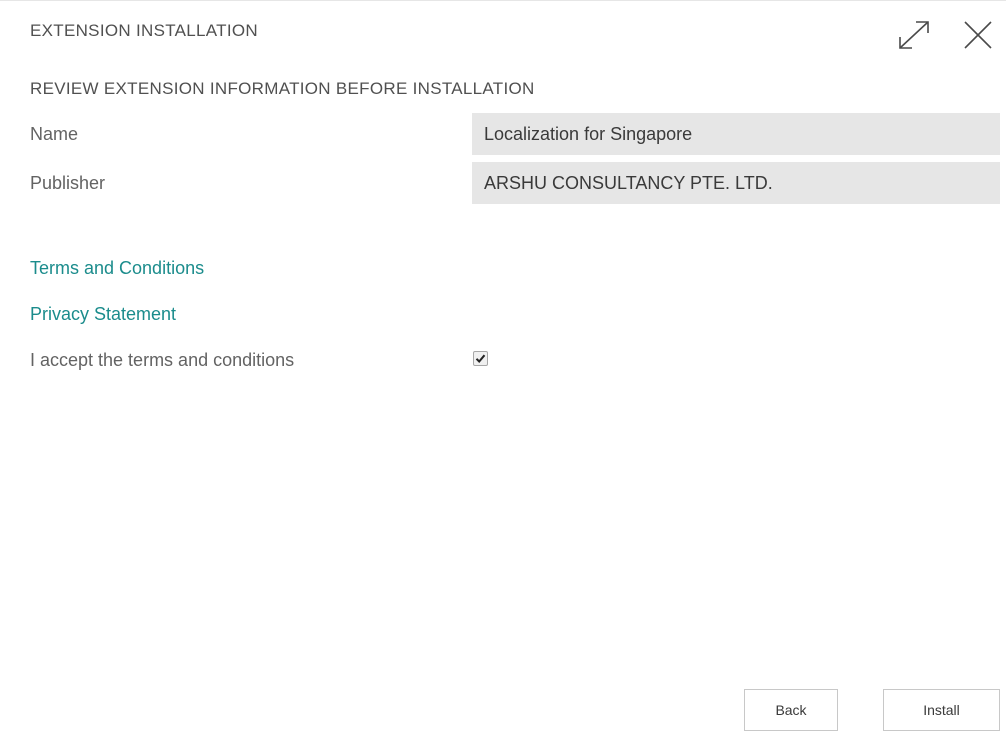 This screenshot has width=1006, height=744. Describe the element at coordinates (791, 710) in the screenshot. I see `back-button: Back` at that location.